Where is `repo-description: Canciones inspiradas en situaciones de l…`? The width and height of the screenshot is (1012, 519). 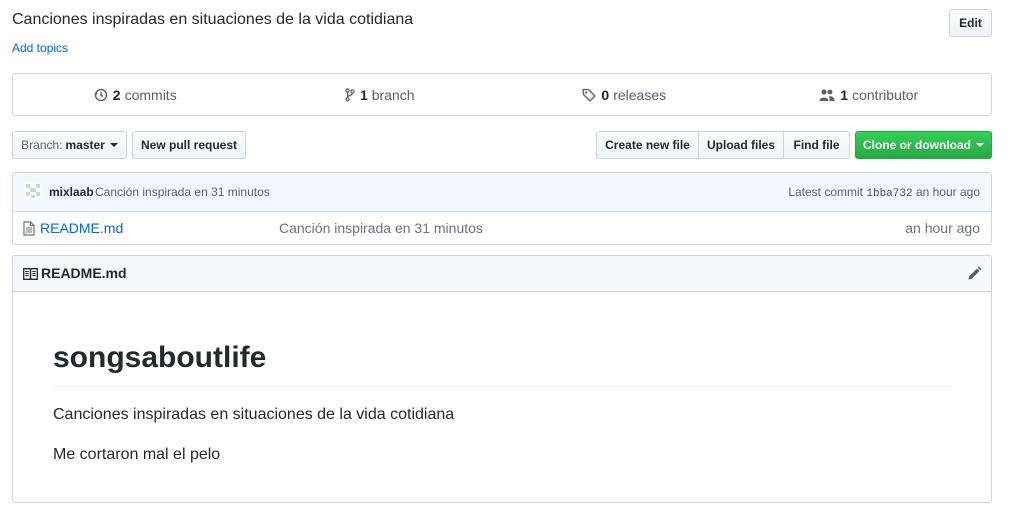
repo-description: Canciones inspiradas en situaciones de l… is located at coordinates (213, 19).